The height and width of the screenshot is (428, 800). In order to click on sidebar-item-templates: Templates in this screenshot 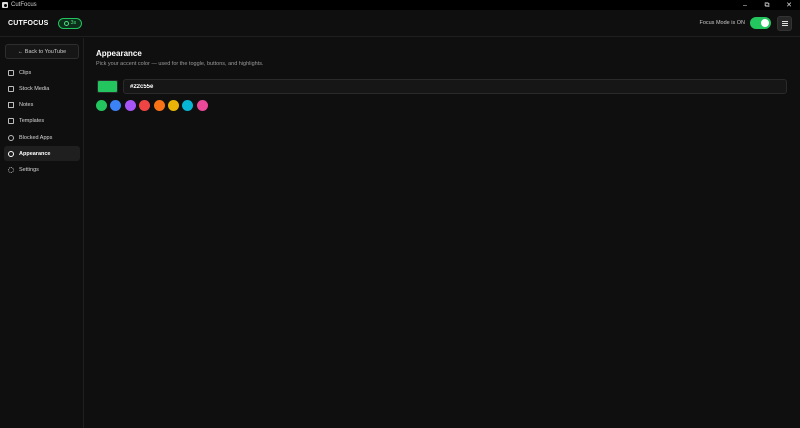, I will do `click(42, 121)`.